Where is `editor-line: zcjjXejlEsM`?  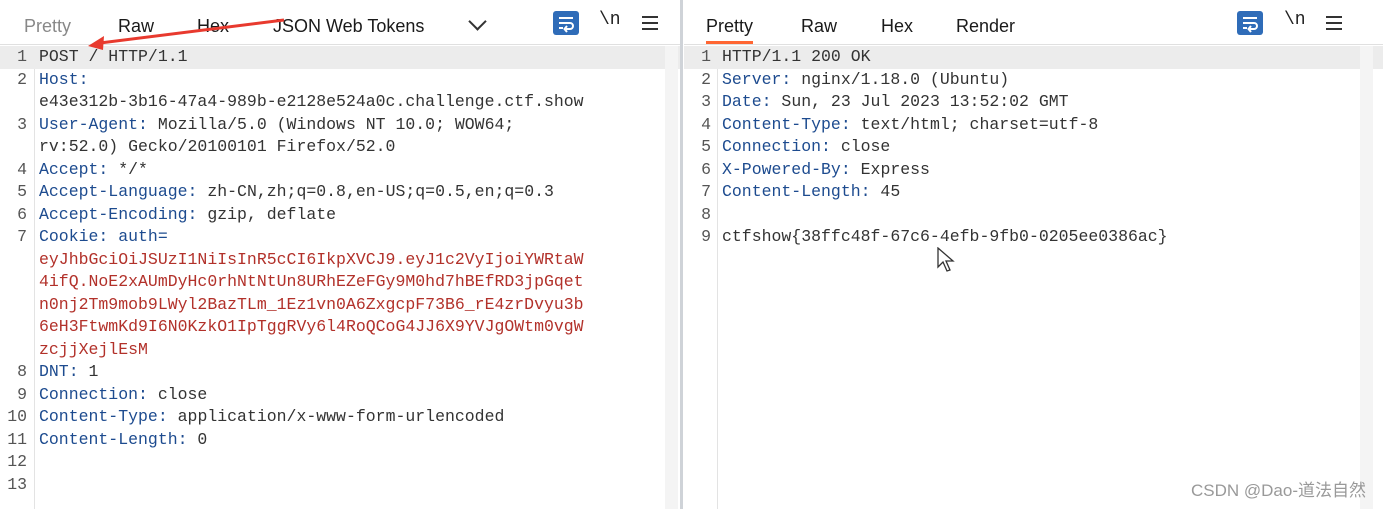 editor-line: zcjjXejlEsM is located at coordinates (340, 350).